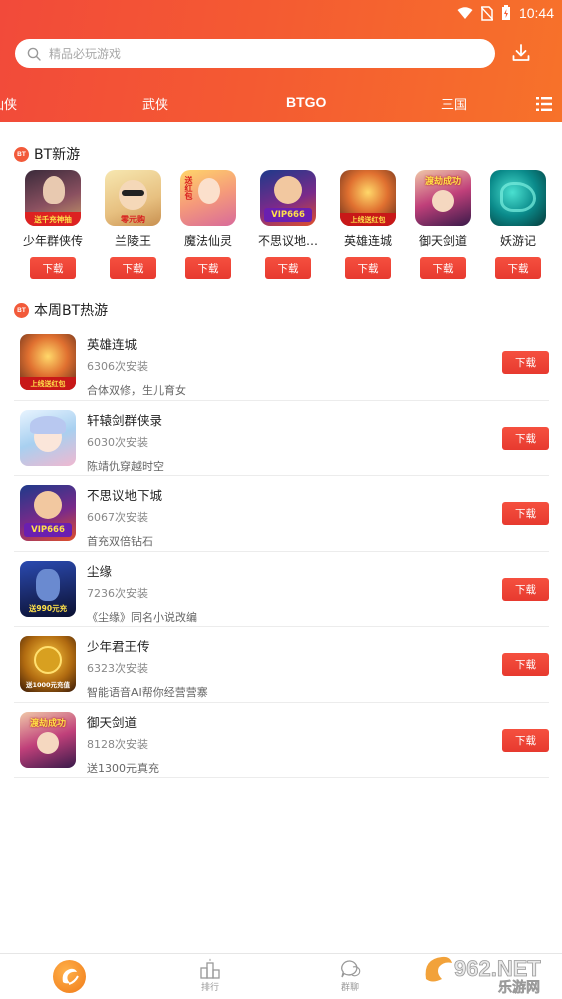 This screenshot has width=562, height=999. What do you see at coordinates (281, 665) in the screenshot?
I see `list-item: 送1000元充值 少年君王传 6323次安装 智能语音AI帮你经营营寨 下载` at bounding box center [281, 665].